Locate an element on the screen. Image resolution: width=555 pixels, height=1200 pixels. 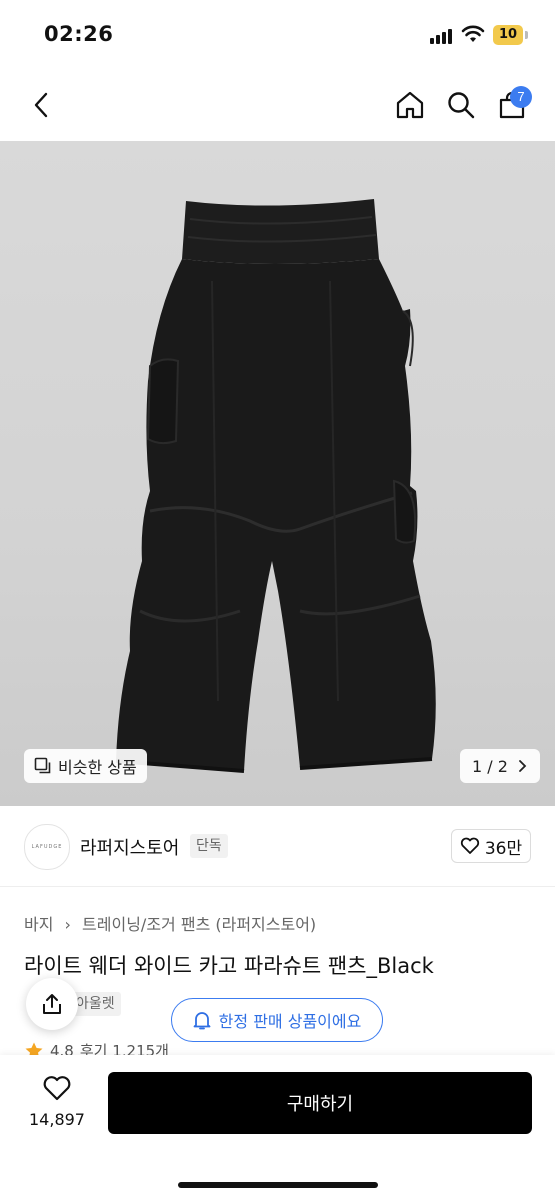
limited-sale-label: 한정 판매 상품이에요 is located at coordinates (290, 1021).